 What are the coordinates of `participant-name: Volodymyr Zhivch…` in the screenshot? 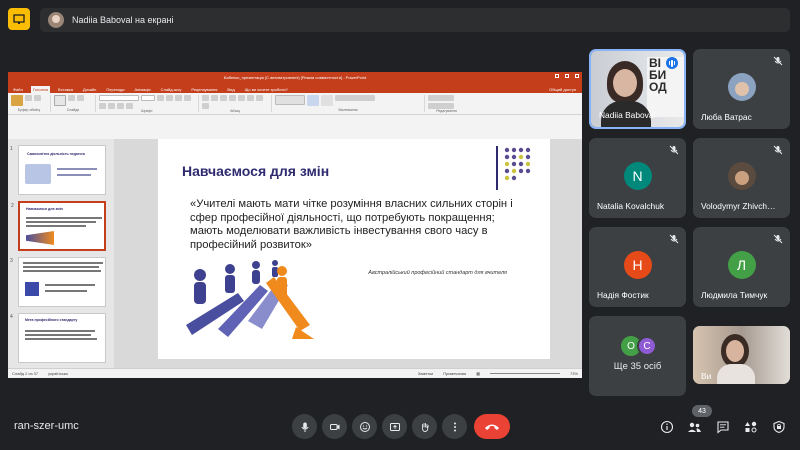 It's located at (738, 206).